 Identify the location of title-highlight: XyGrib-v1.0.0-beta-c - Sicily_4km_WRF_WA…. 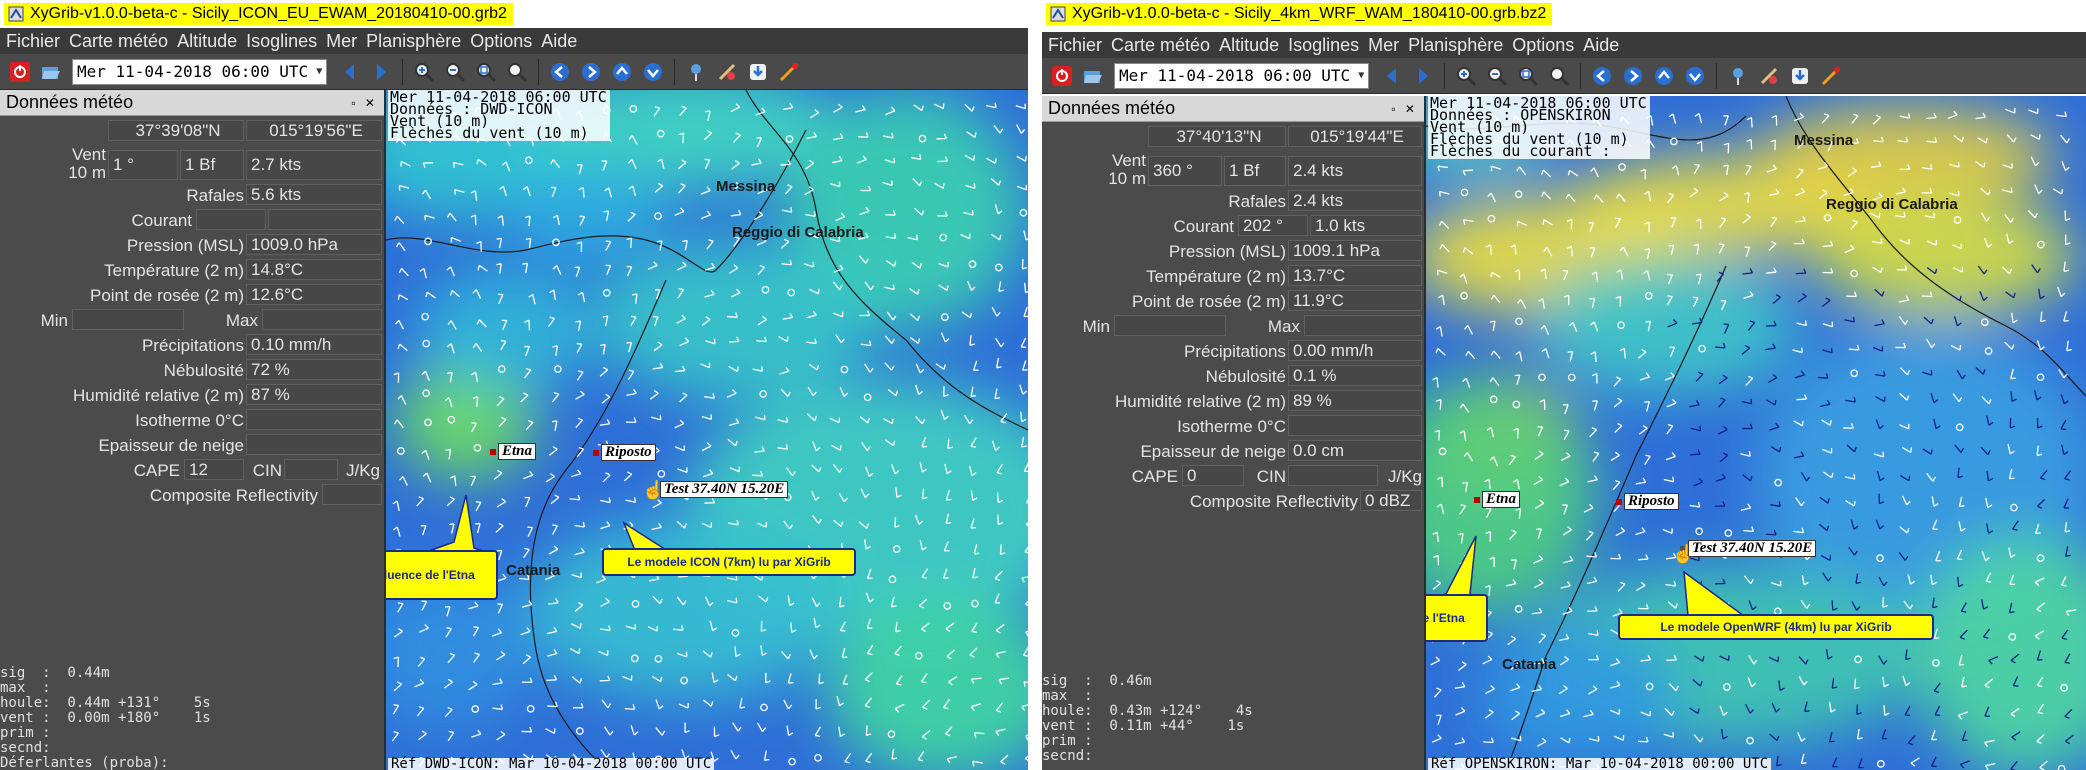
(1299, 14).